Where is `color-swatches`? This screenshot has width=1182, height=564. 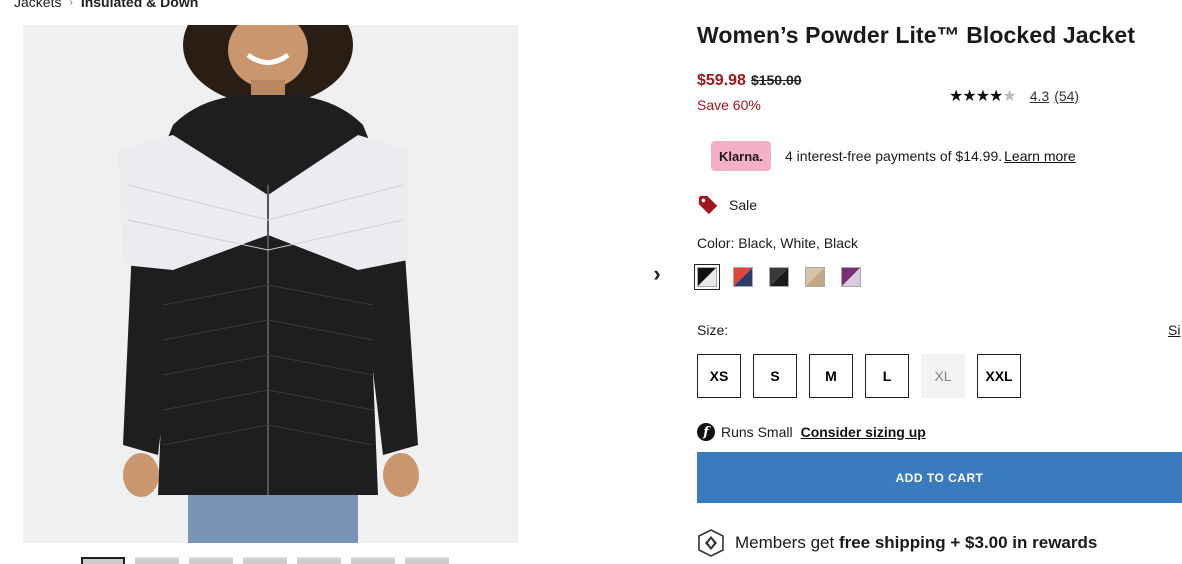
color-swatches is located at coordinates (779, 277).